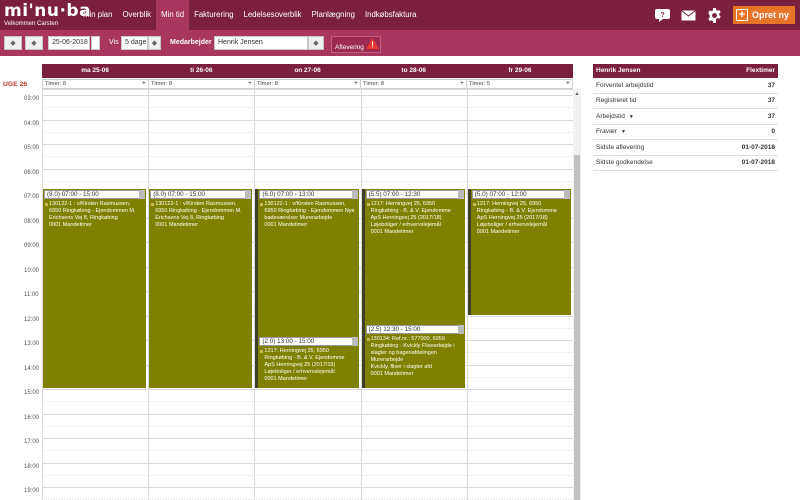  I want to click on chevron-left-icon: ◆, so click(13, 43).